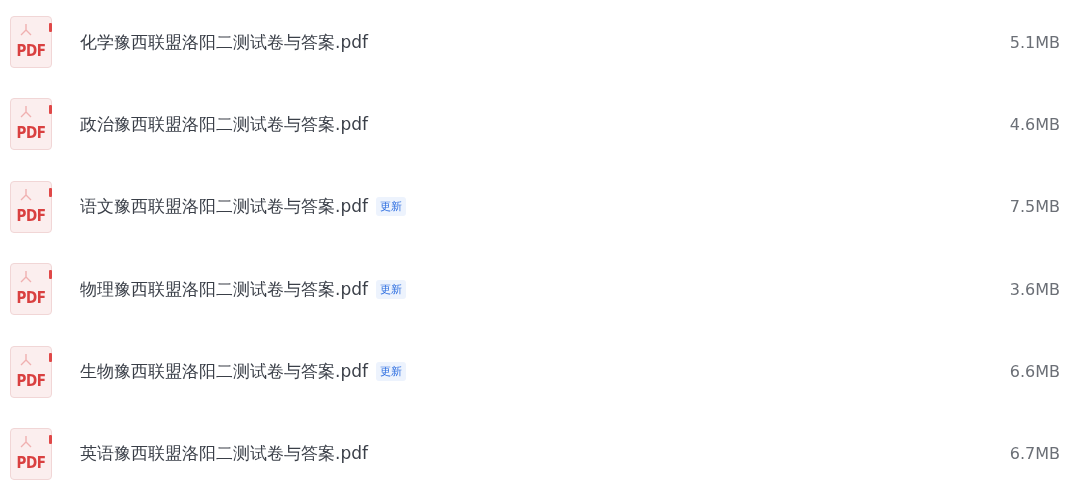 The width and height of the screenshot is (1080, 480). Describe the element at coordinates (1034, 124) in the screenshot. I see `file-size: 4.6MB` at that location.